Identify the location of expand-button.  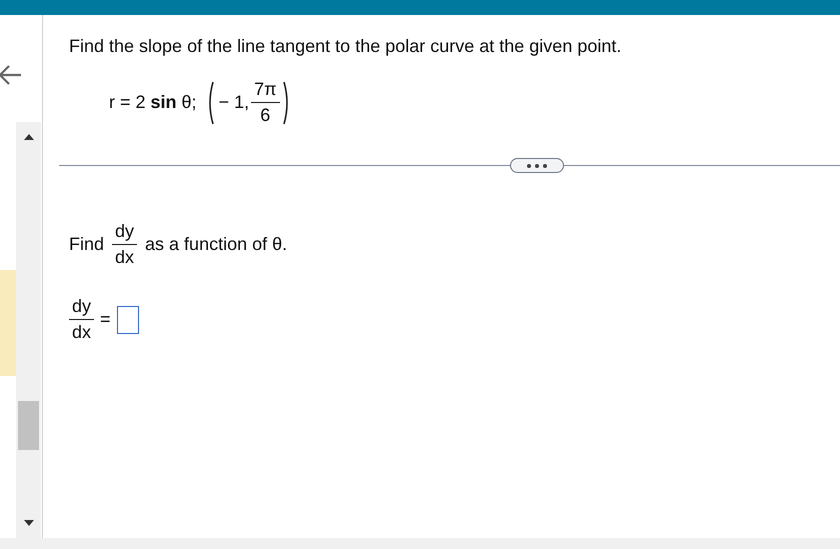
(537, 165).